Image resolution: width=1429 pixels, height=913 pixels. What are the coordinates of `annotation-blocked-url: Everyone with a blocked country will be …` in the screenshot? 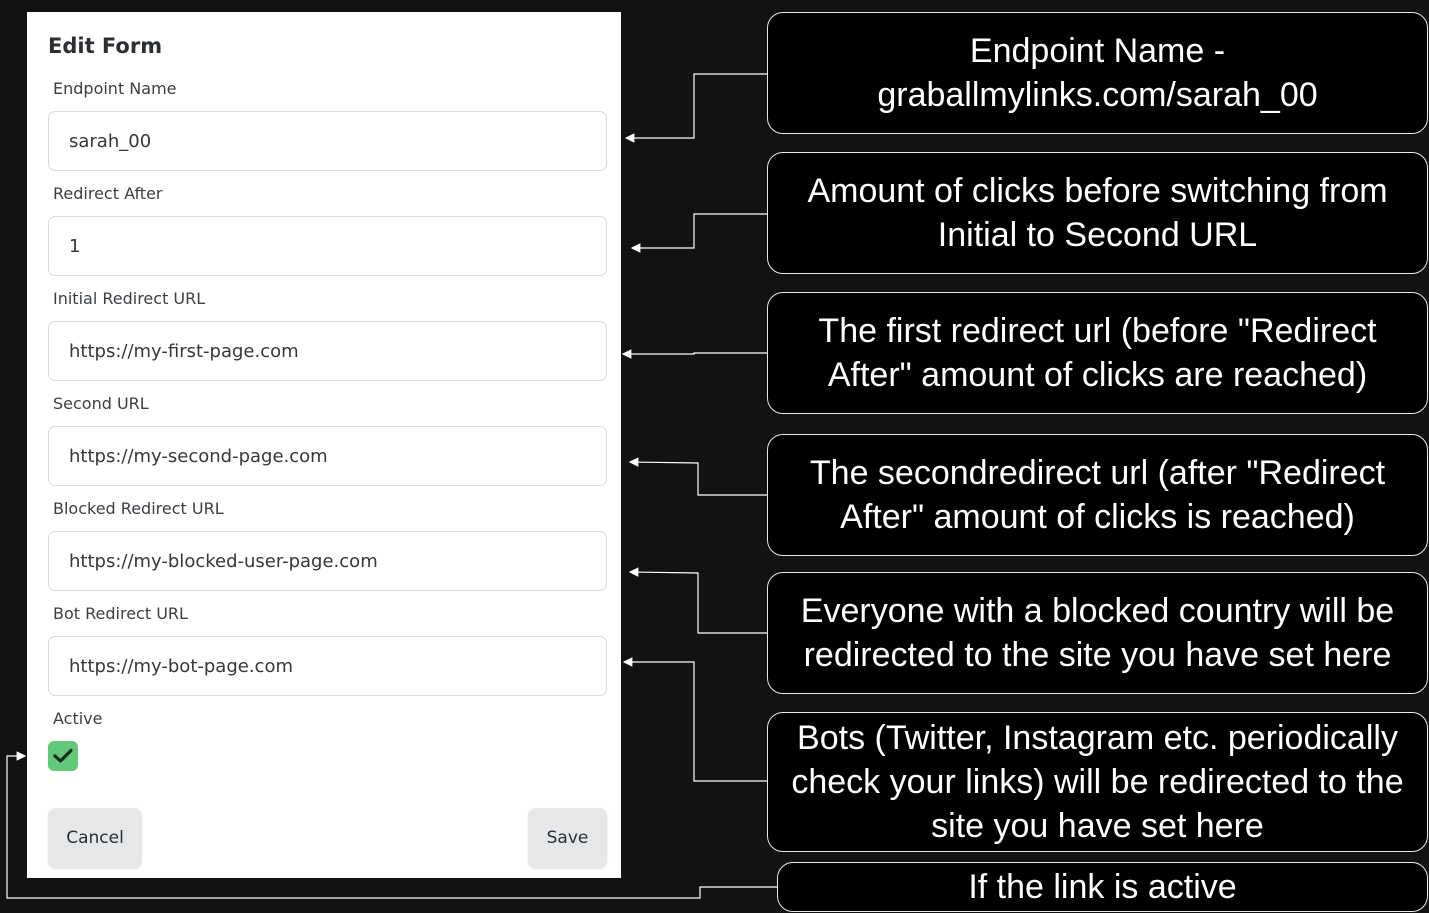 It's located at (1097, 633).